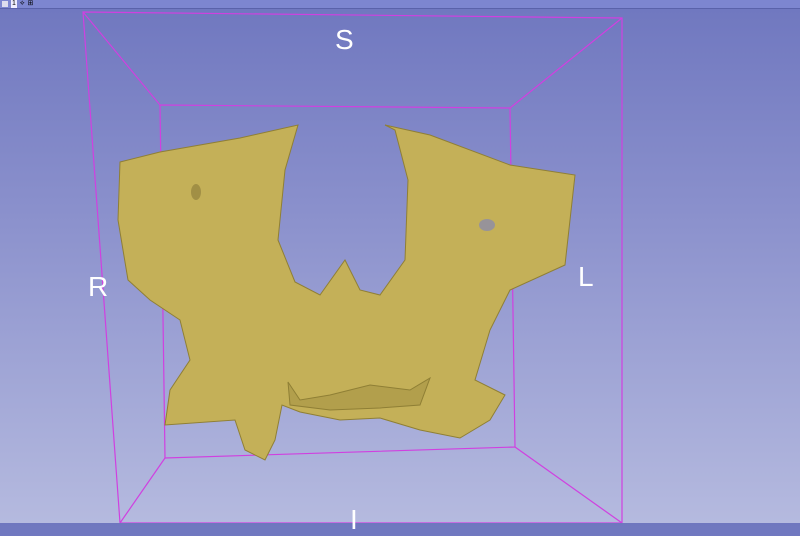  Describe the element at coordinates (354, 519) in the screenshot. I see `orientation-label-inferior: I` at that location.